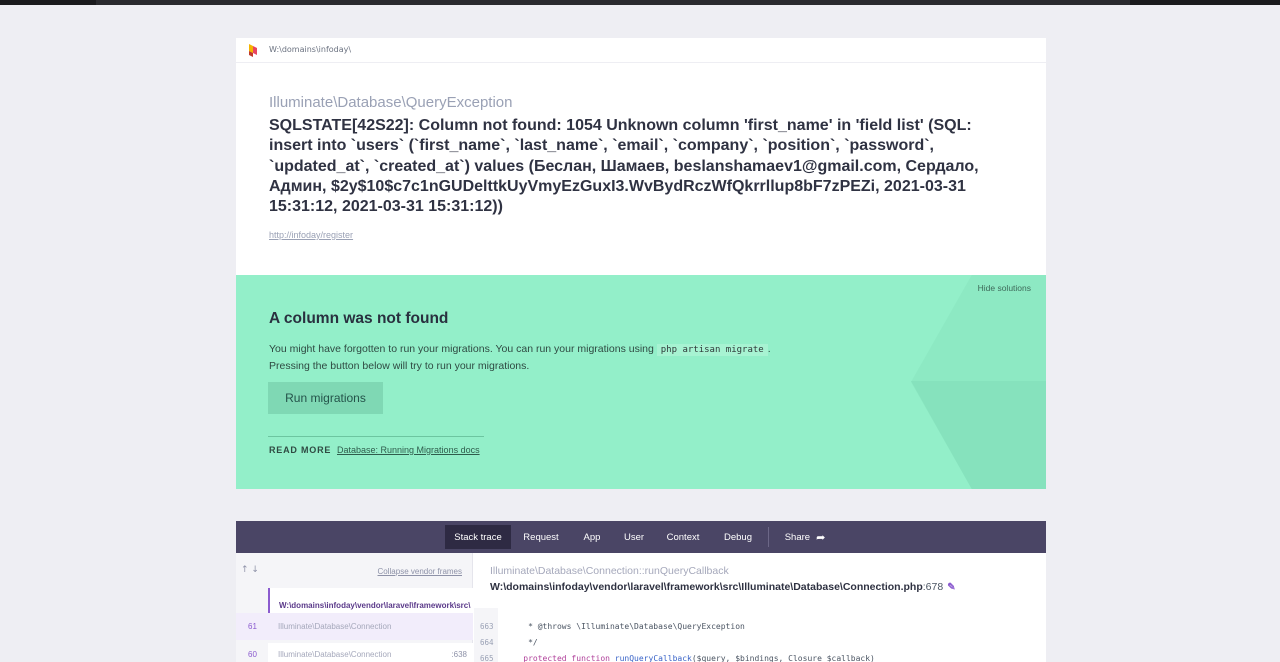 This screenshot has width=1280, height=662. Describe the element at coordinates (408, 450) in the screenshot. I see `docs-link: Database: Running Migrations docs` at that location.